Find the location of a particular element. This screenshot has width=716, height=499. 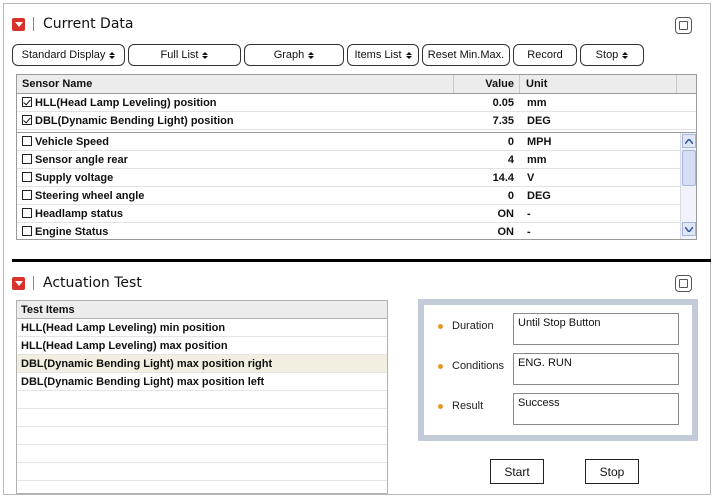

result-label: Result is located at coordinates (468, 406).